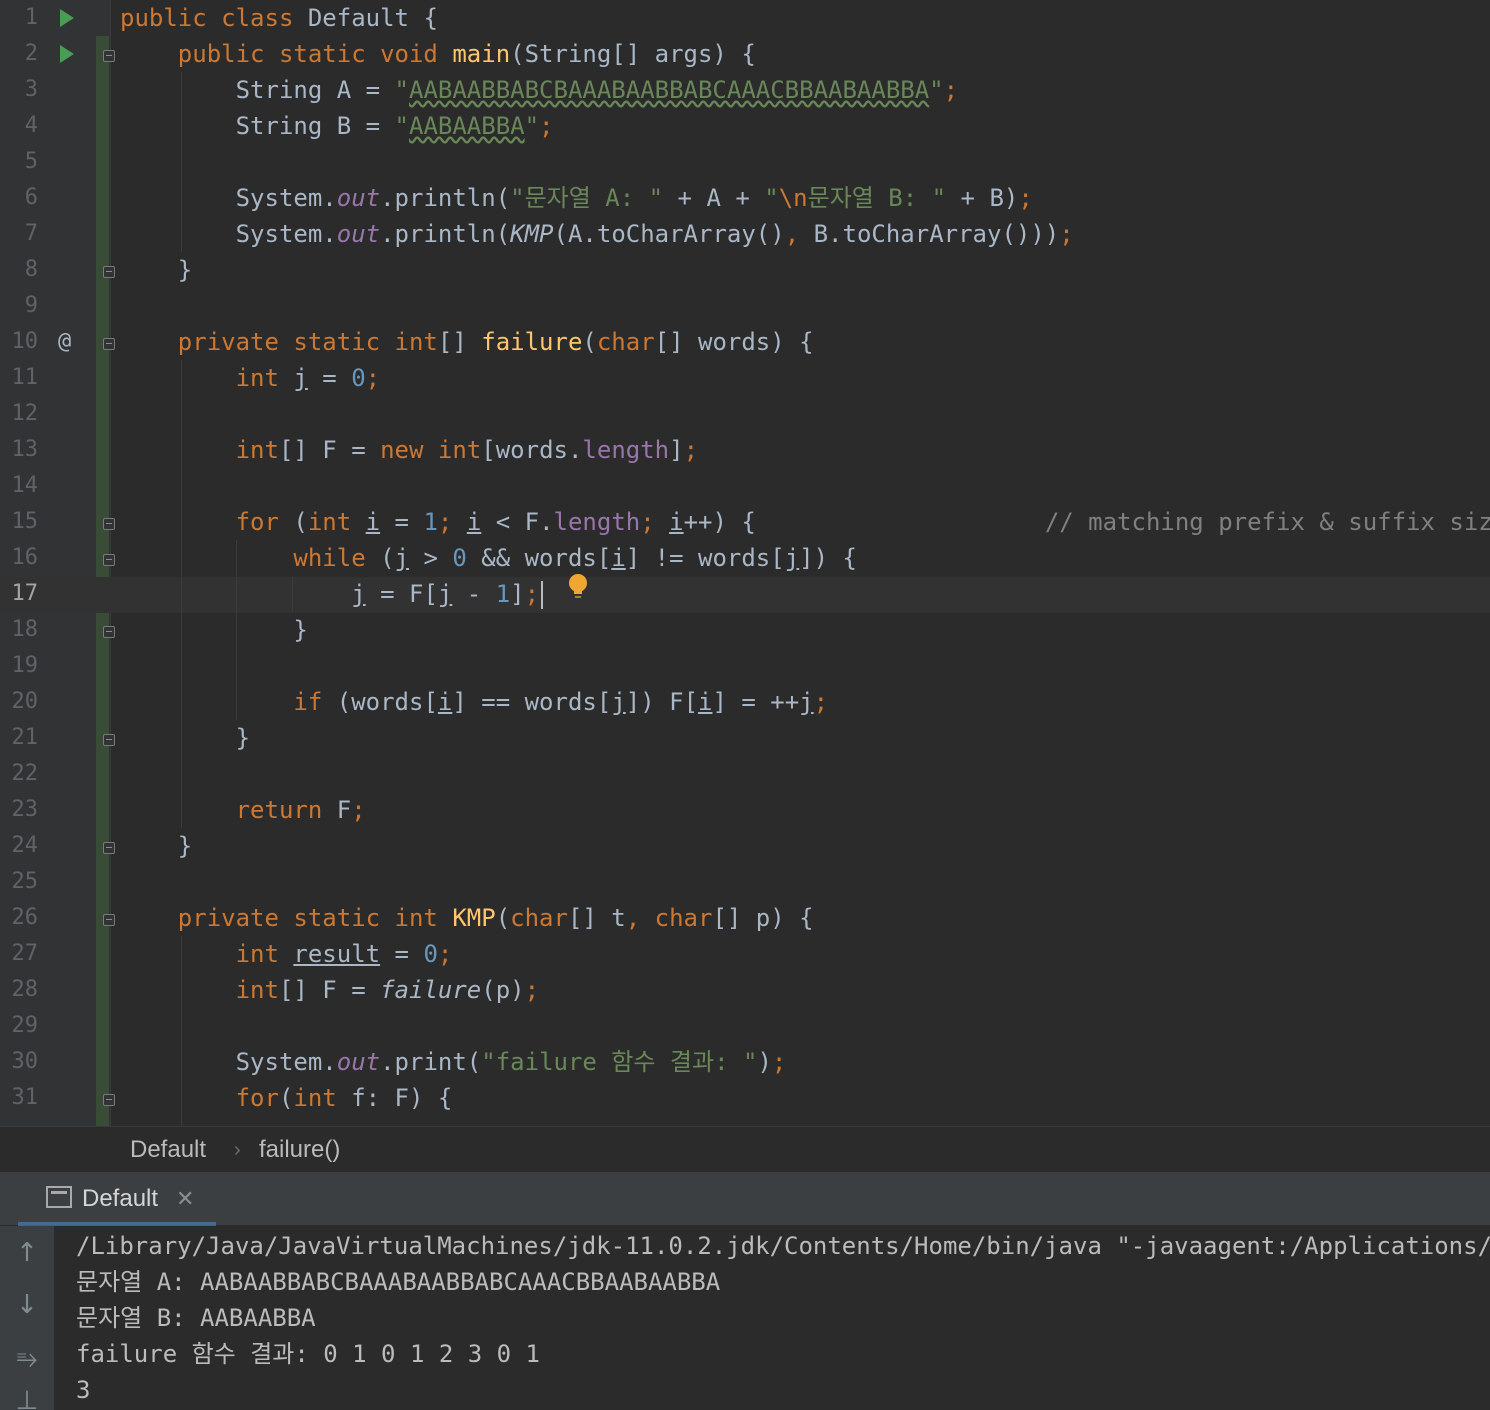 This screenshot has height=1410, width=1490. I want to click on line-number: 15, so click(19, 522).